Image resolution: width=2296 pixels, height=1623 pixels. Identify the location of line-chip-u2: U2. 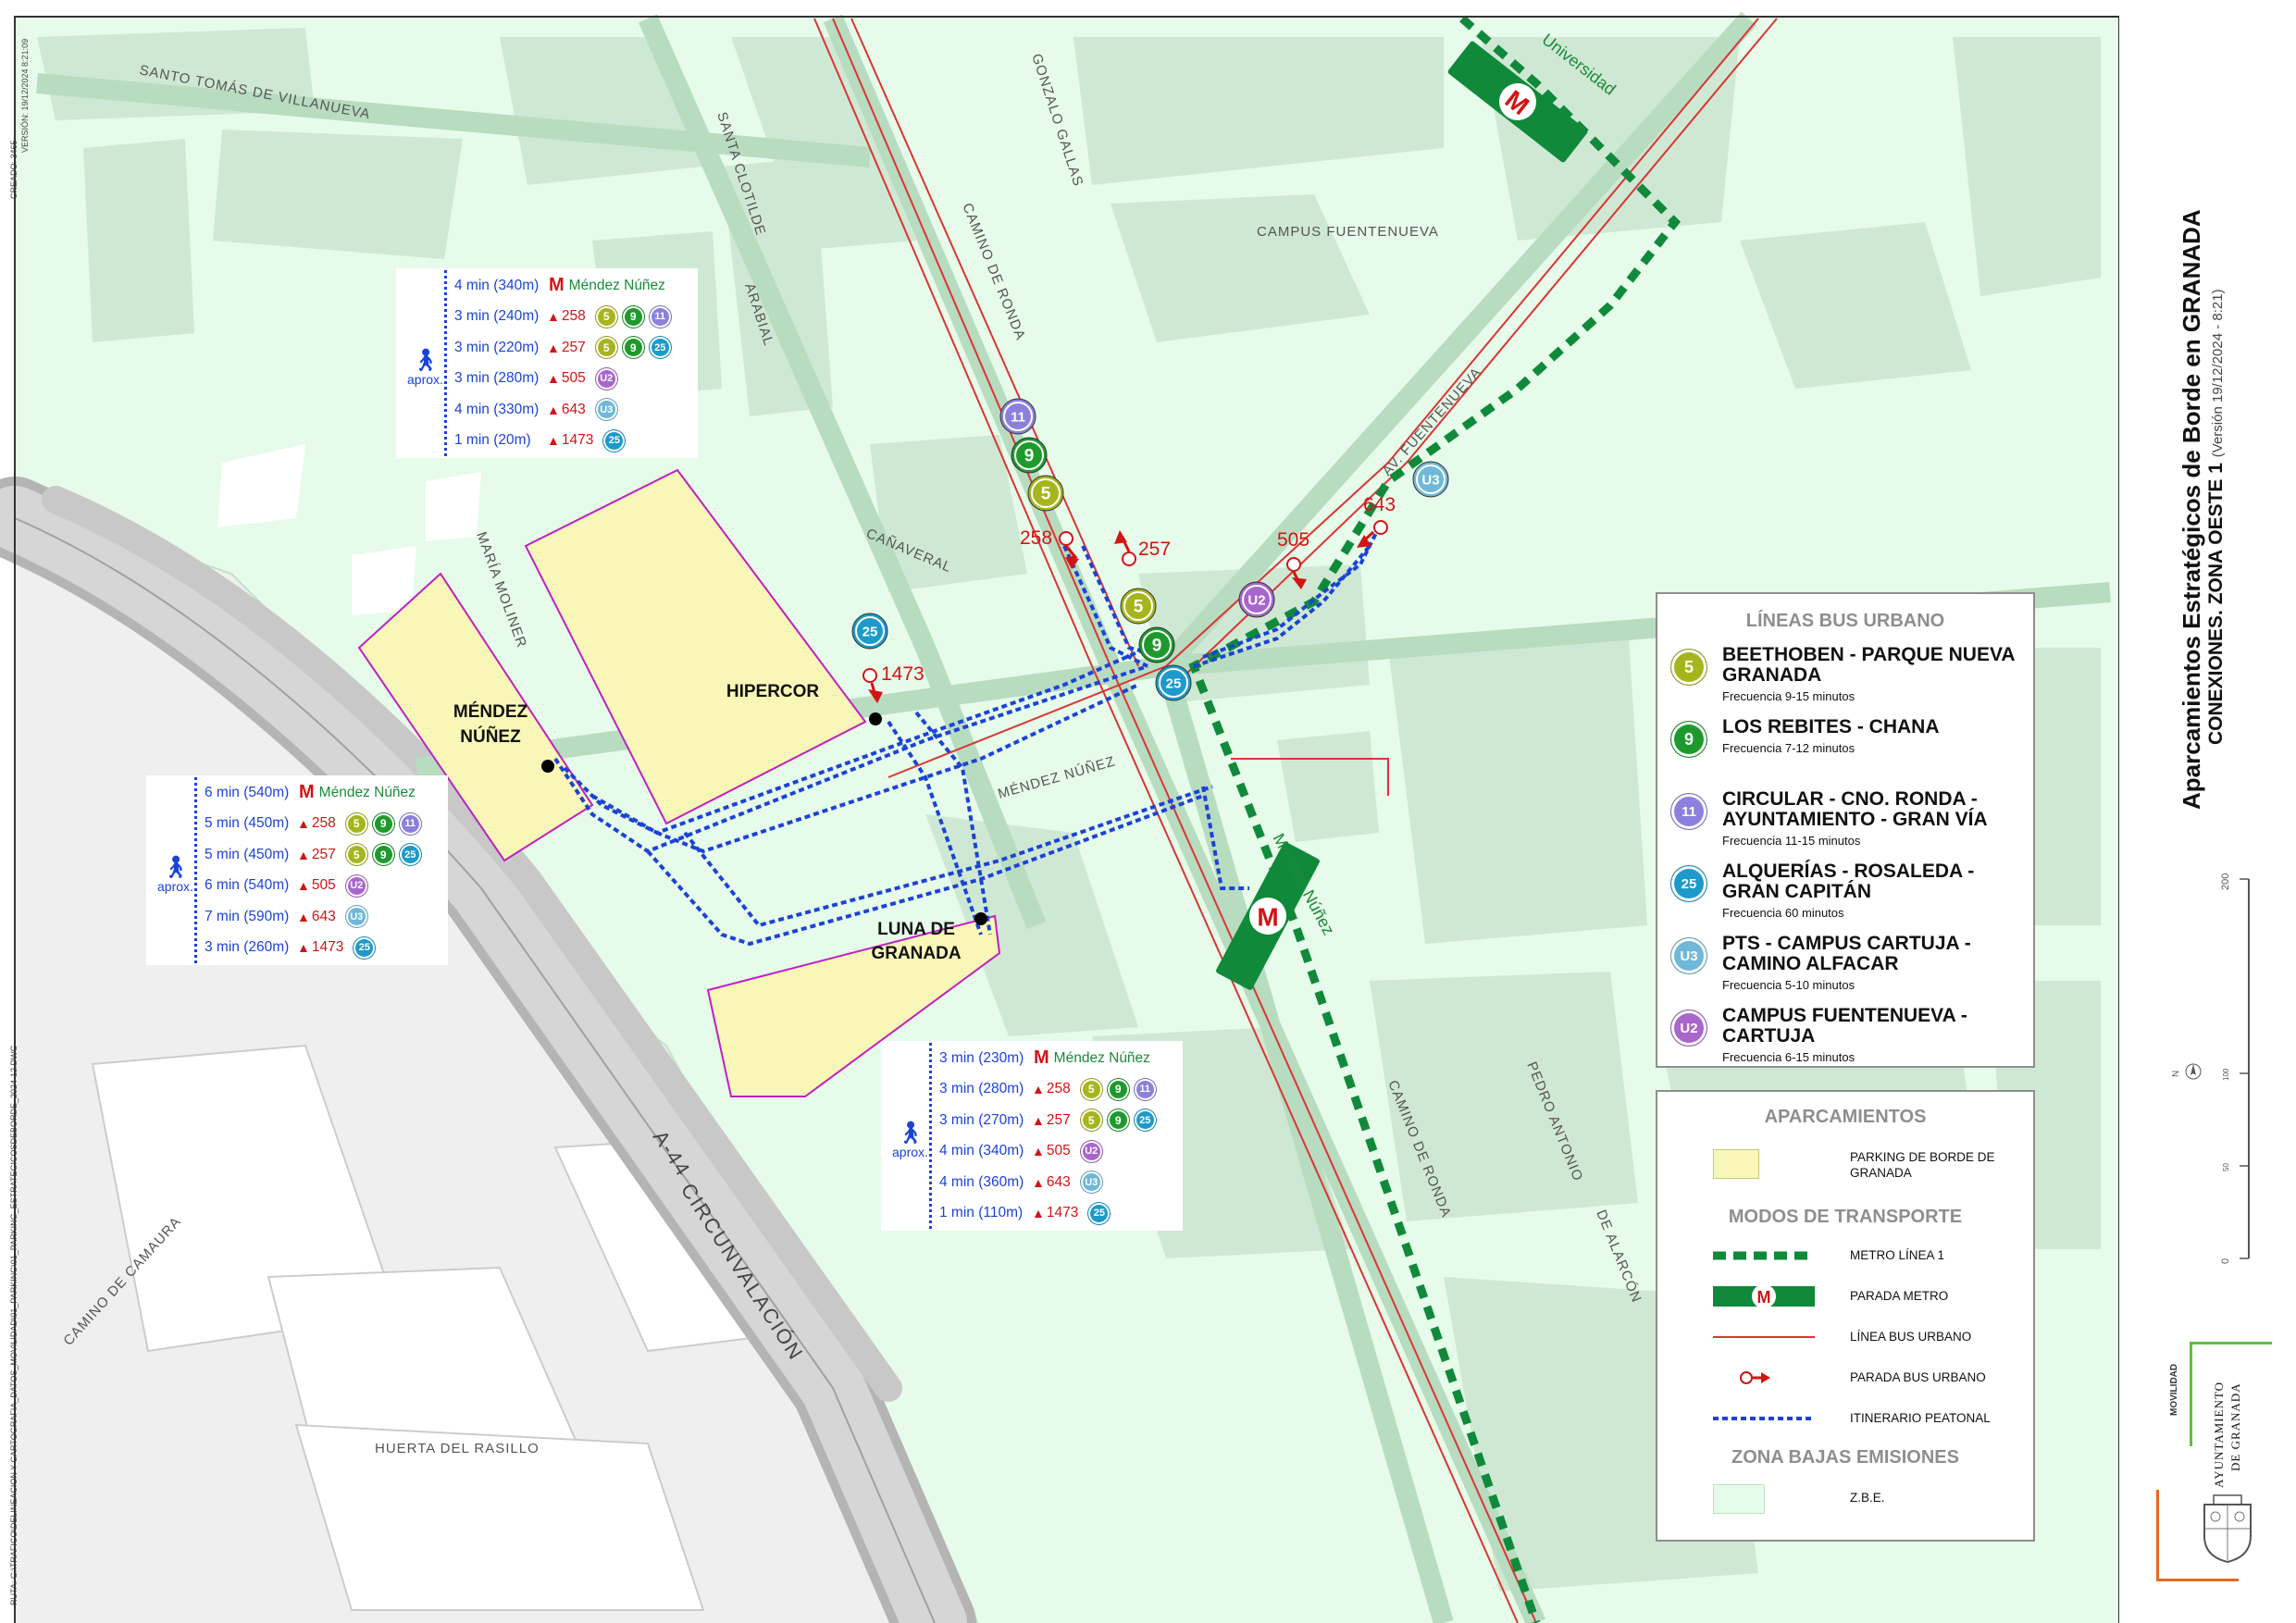
(606, 378).